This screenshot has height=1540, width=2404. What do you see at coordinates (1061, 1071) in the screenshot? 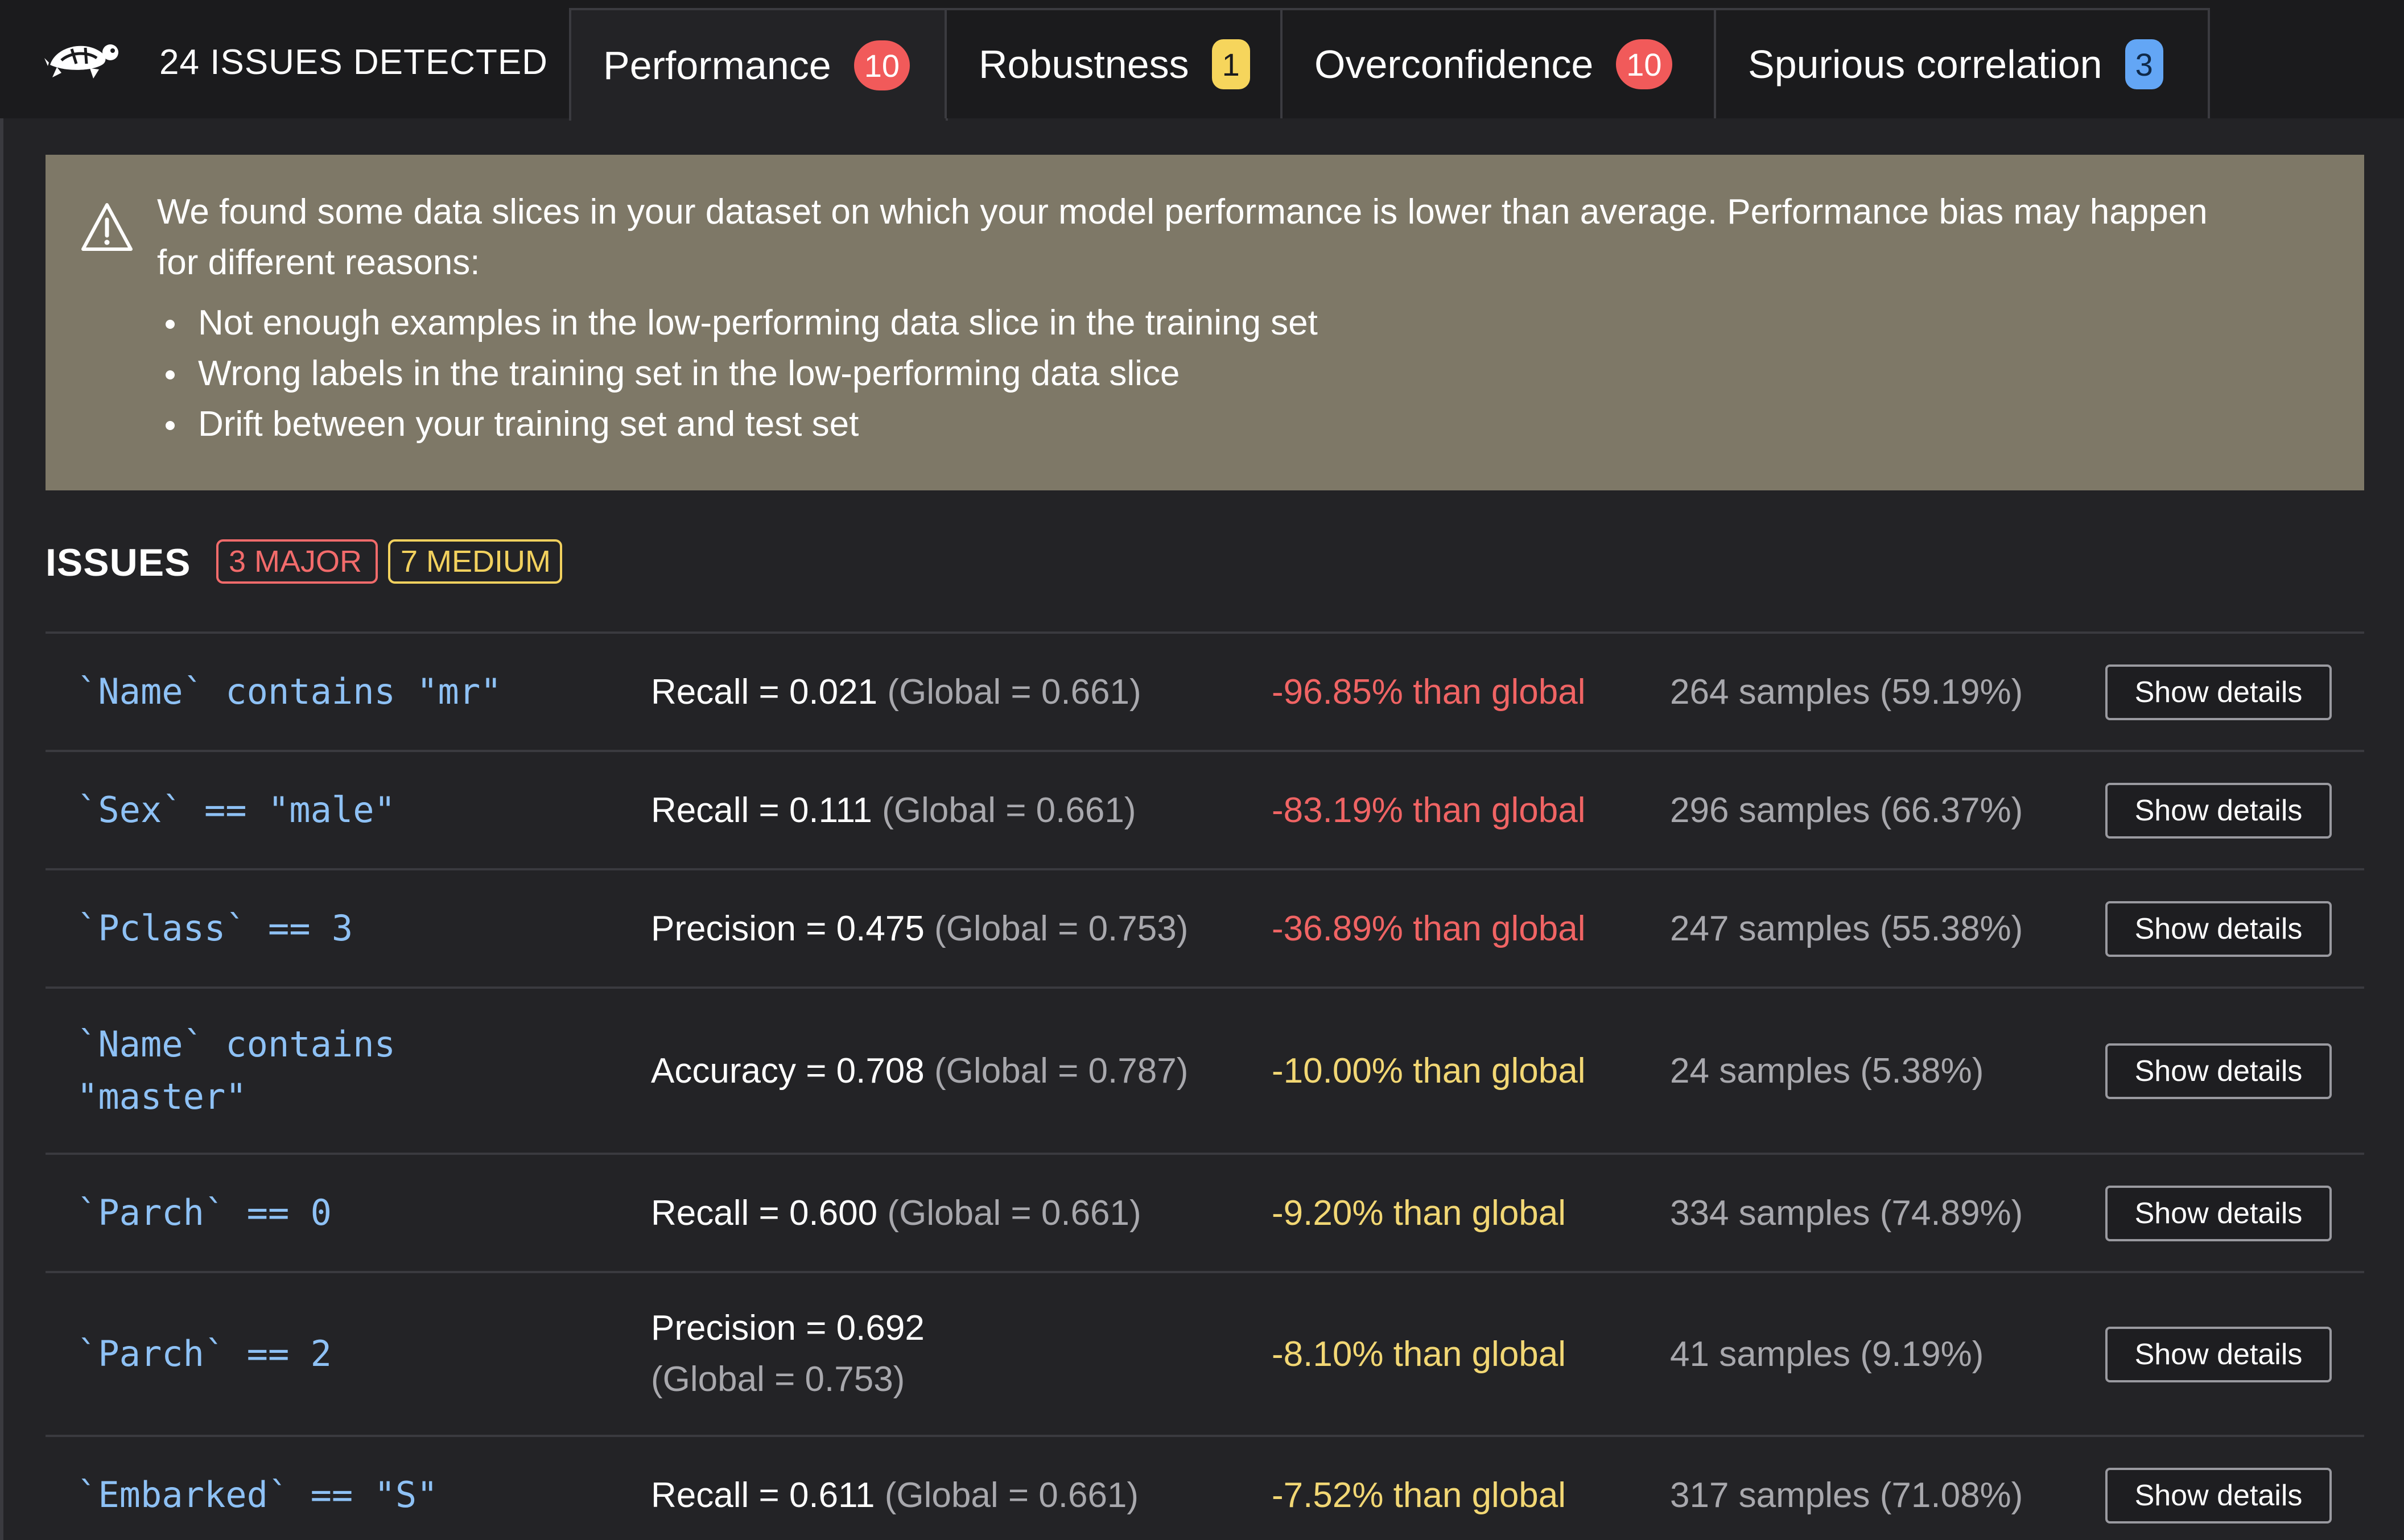
I see `global-metric: (Global = 0.787)` at bounding box center [1061, 1071].